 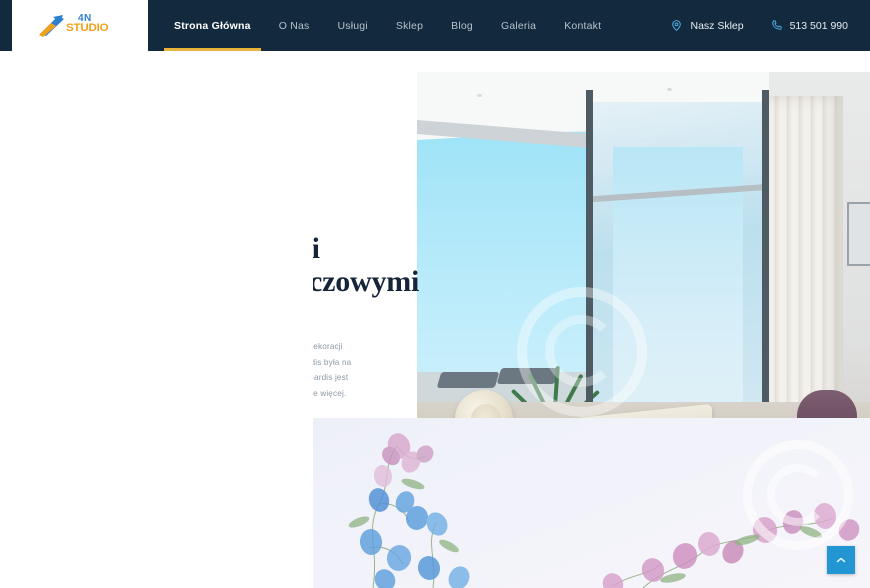 I want to click on nav-item-sklep: Sklep, so click(x=409, y=25).